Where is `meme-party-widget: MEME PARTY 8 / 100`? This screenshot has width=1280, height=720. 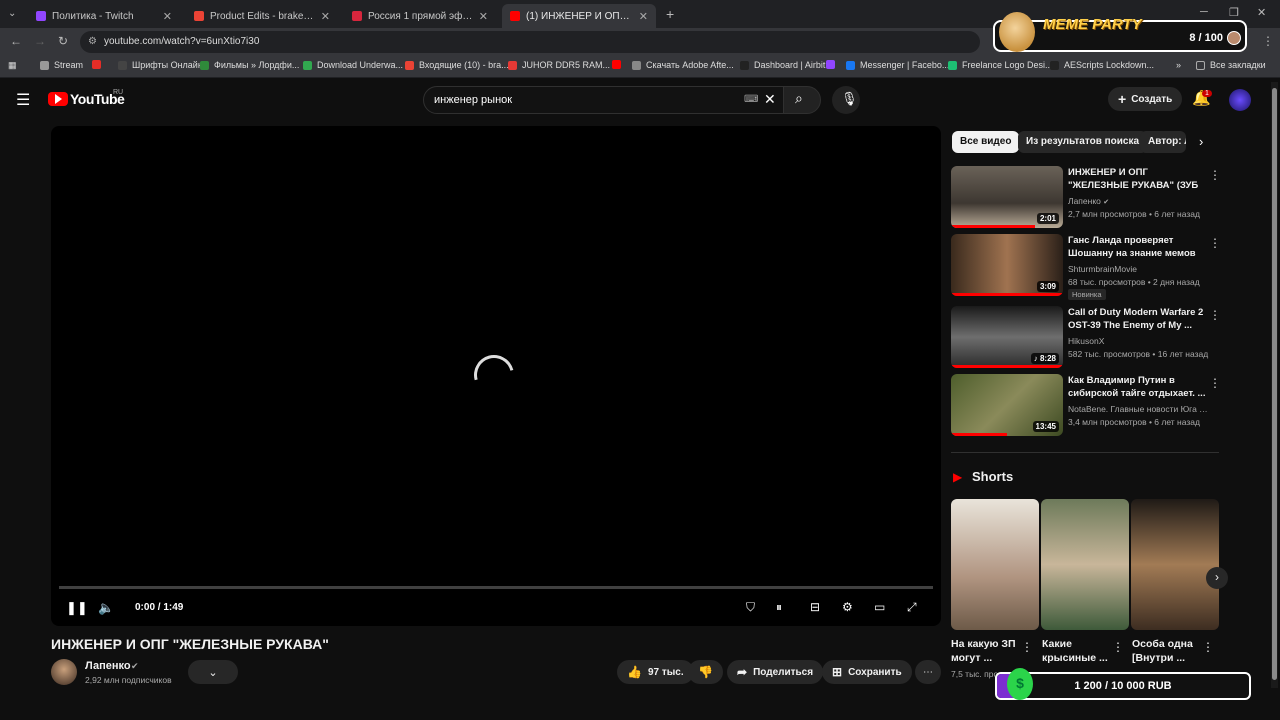 meme-party-widget: MEME PARTY 8 / 100 is located at coordinates (1120, 32).